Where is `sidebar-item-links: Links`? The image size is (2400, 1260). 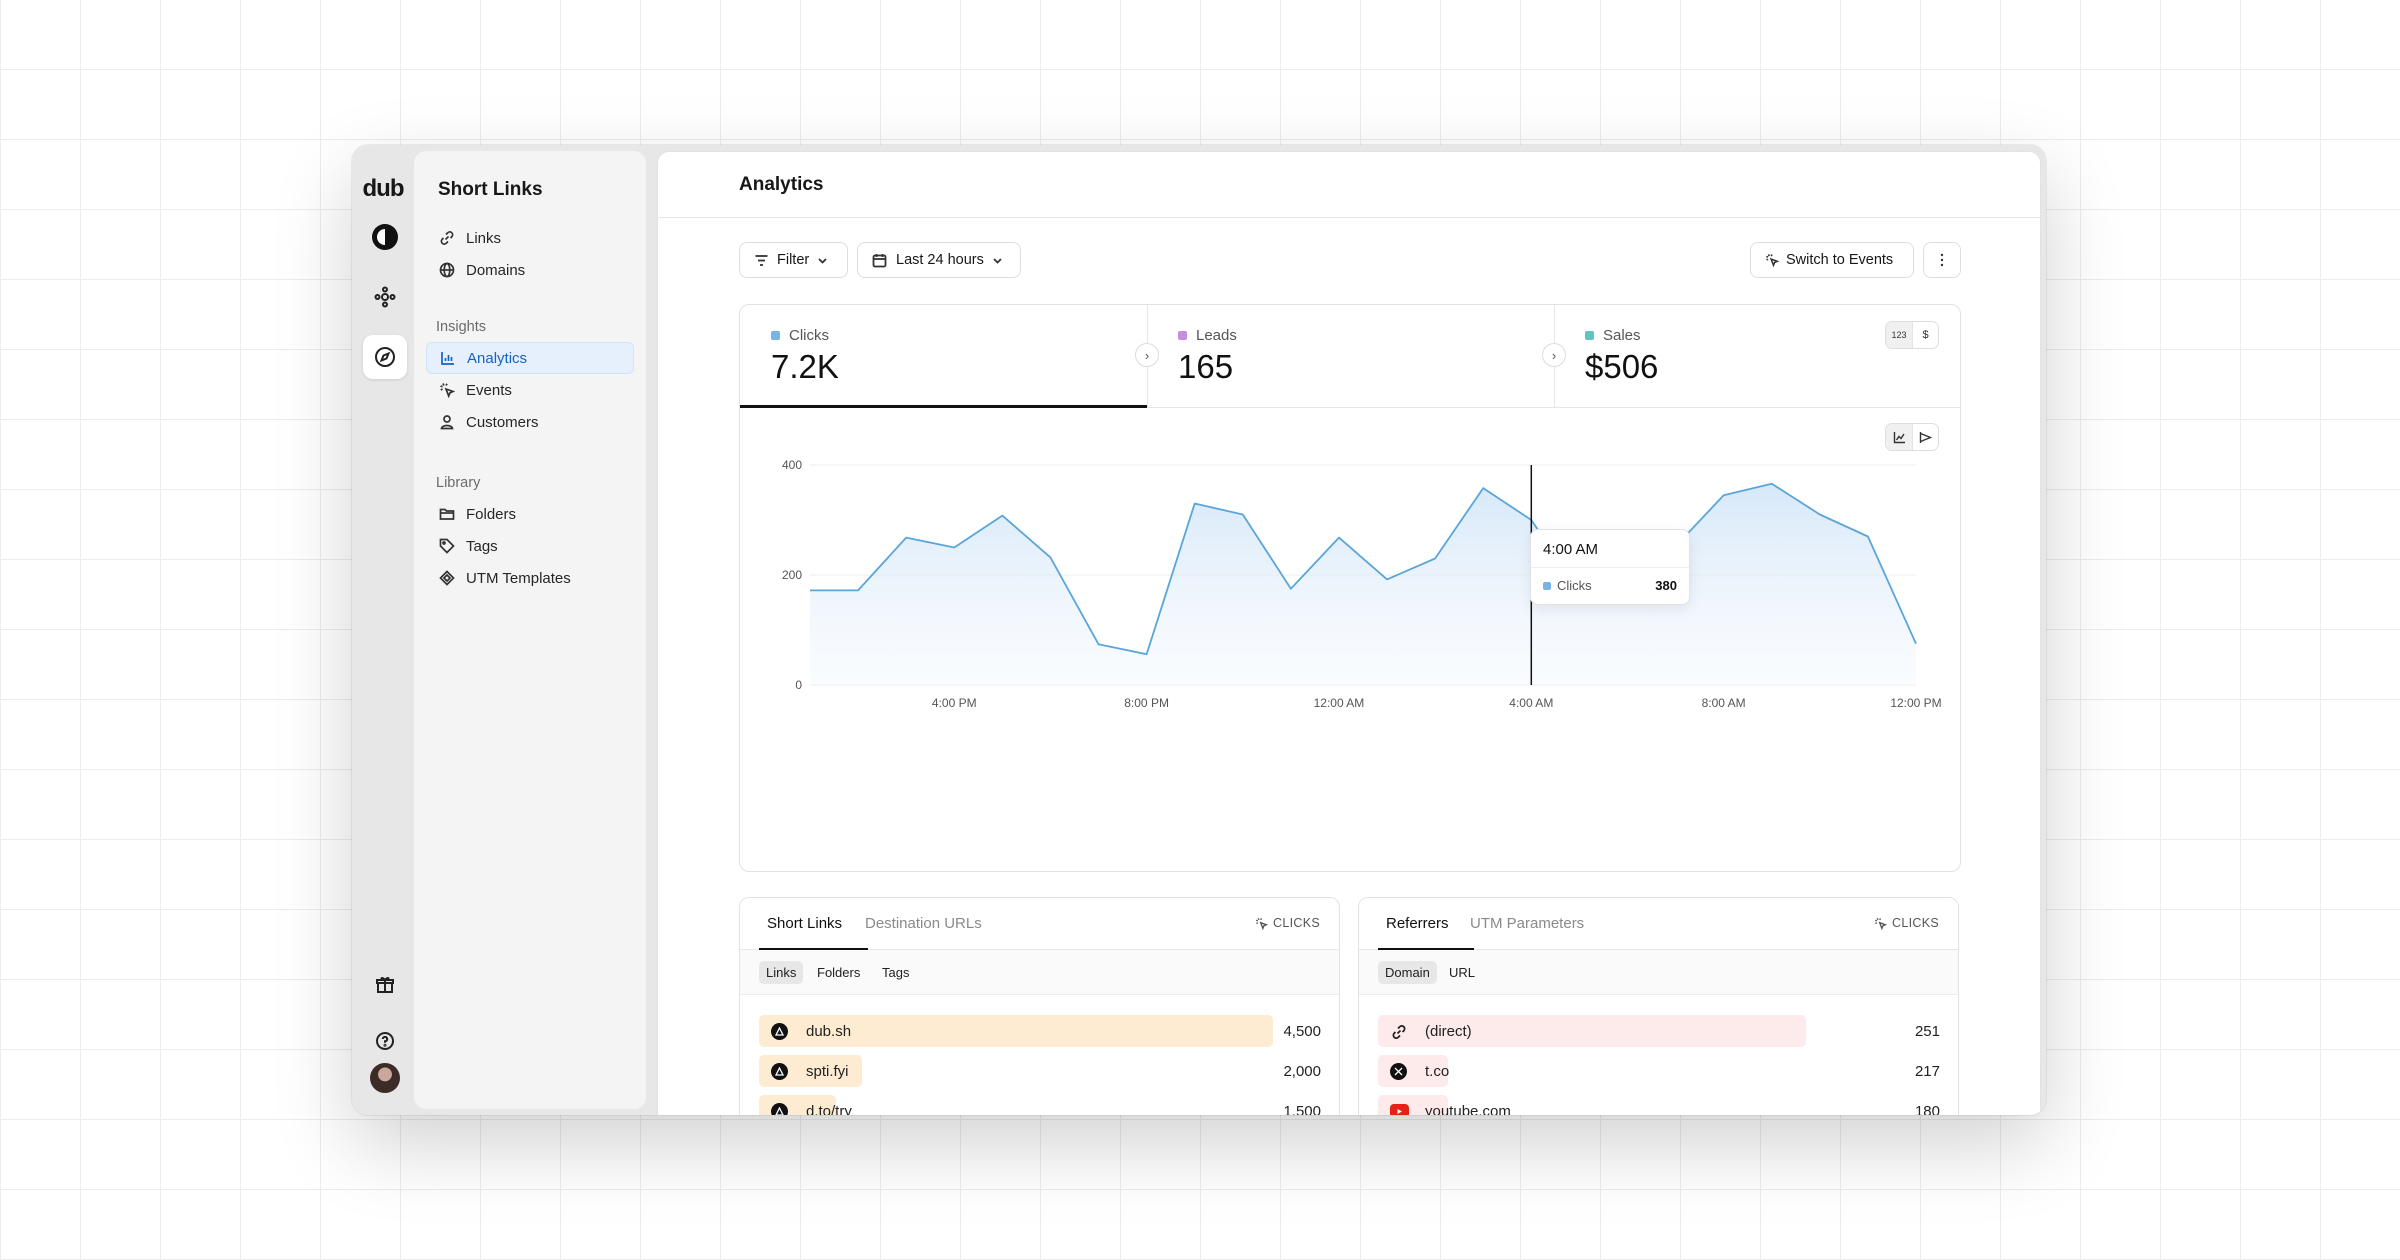 sidebar-item-links: Links is located at coordinates (530, 238).